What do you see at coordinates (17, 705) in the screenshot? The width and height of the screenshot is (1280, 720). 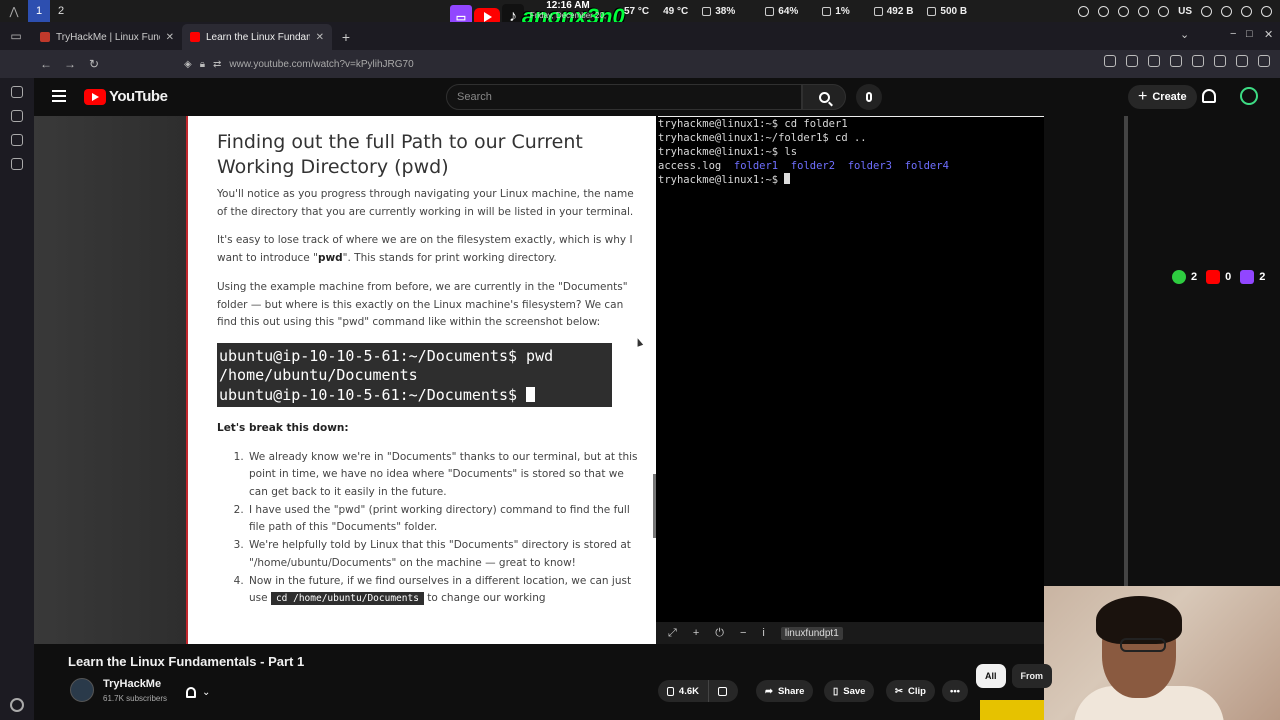 I see `settings-gear-icon` at bounding box center [17, 705].